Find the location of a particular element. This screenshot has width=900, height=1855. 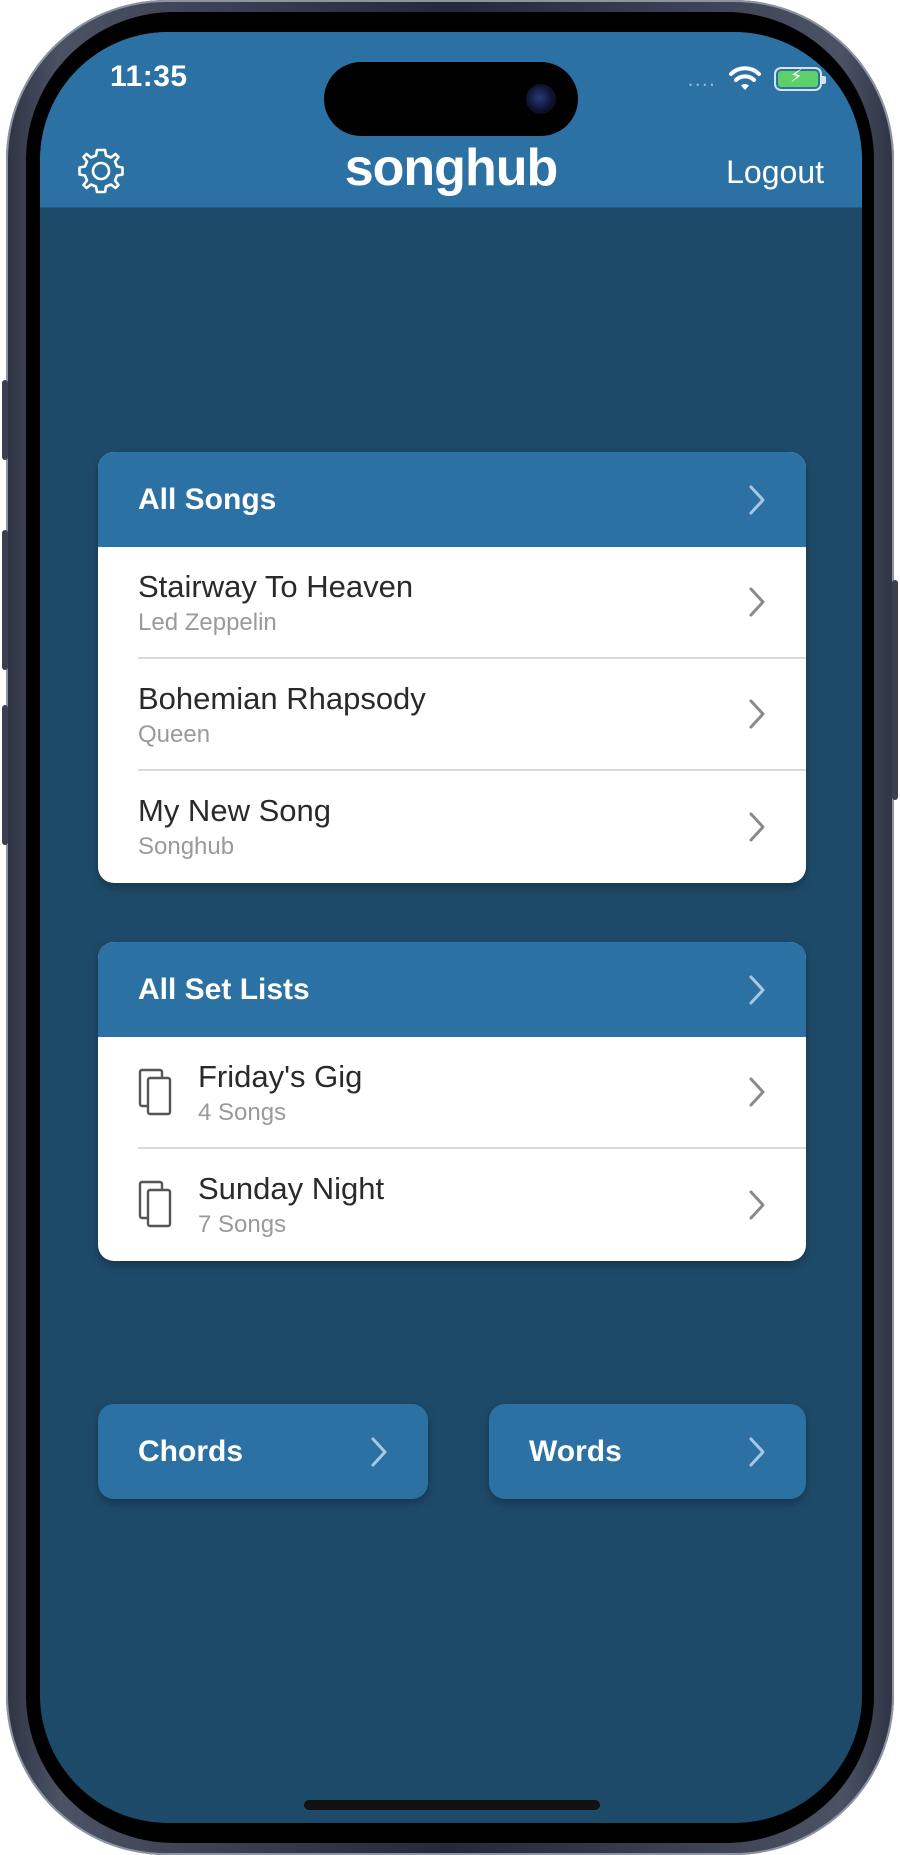

status-icons: .... ⚡︎ is located at coordinates (756, 79).